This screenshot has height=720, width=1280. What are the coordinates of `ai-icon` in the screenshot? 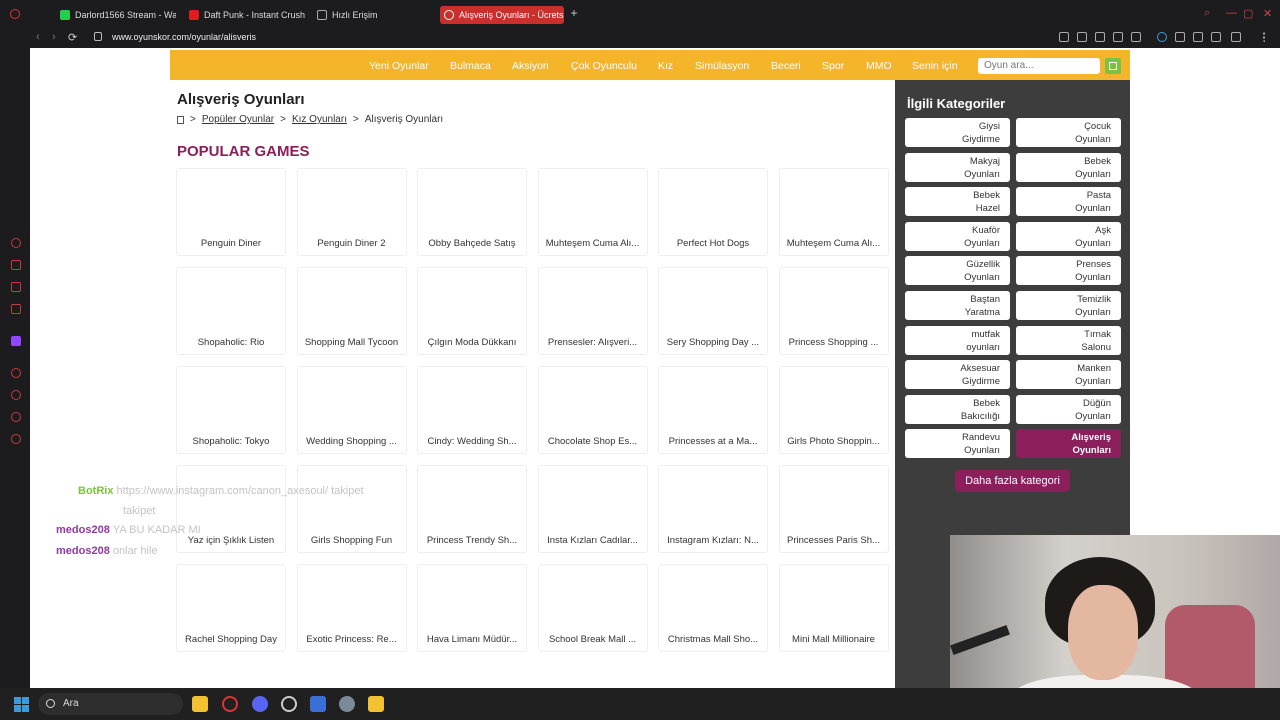 It's located at (1236, 37).